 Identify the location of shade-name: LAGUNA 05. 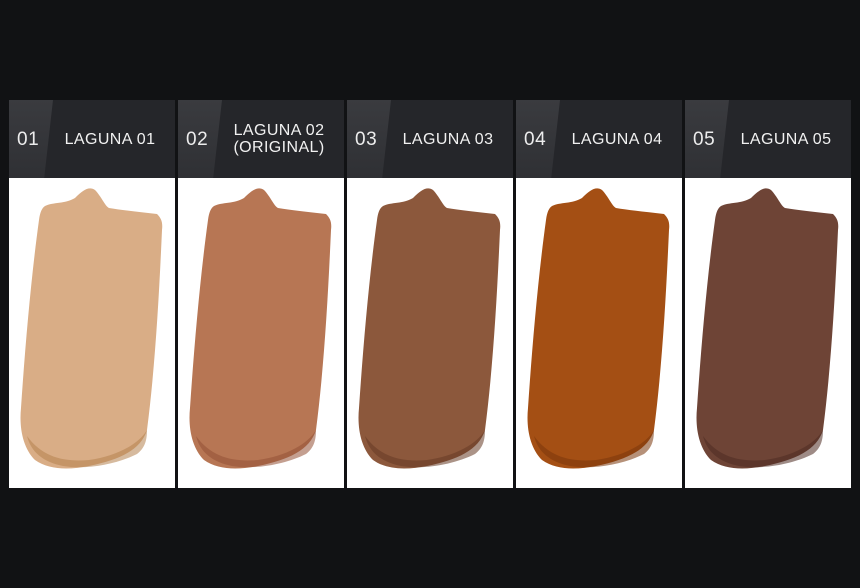
(786, 139).